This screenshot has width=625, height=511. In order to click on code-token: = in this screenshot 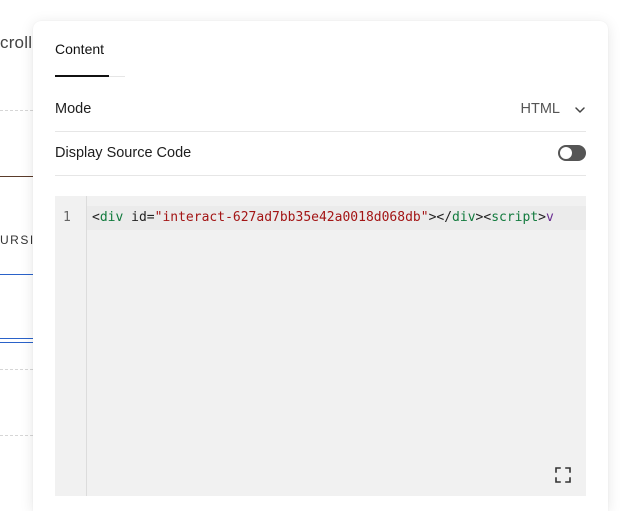, I will do `click(150, 217)`.